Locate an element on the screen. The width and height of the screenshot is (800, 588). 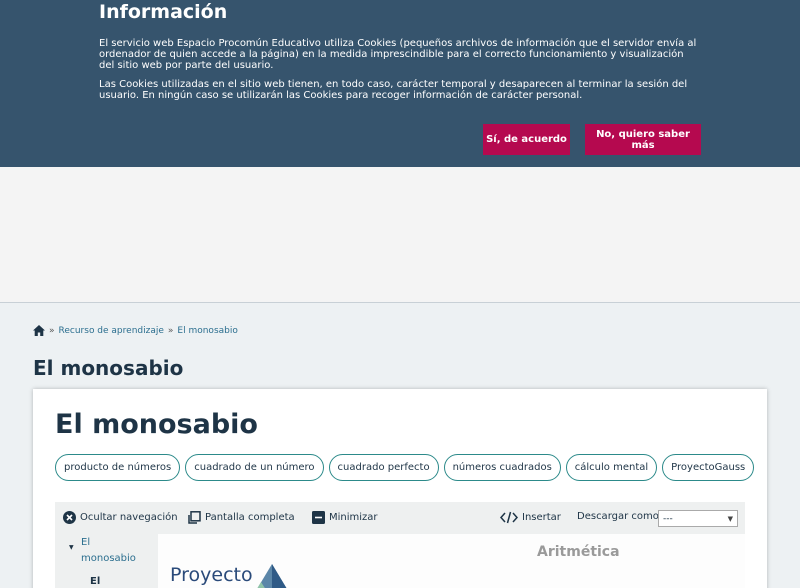
chevron-down-icon: ▼ is located at coordinates (730, 519).